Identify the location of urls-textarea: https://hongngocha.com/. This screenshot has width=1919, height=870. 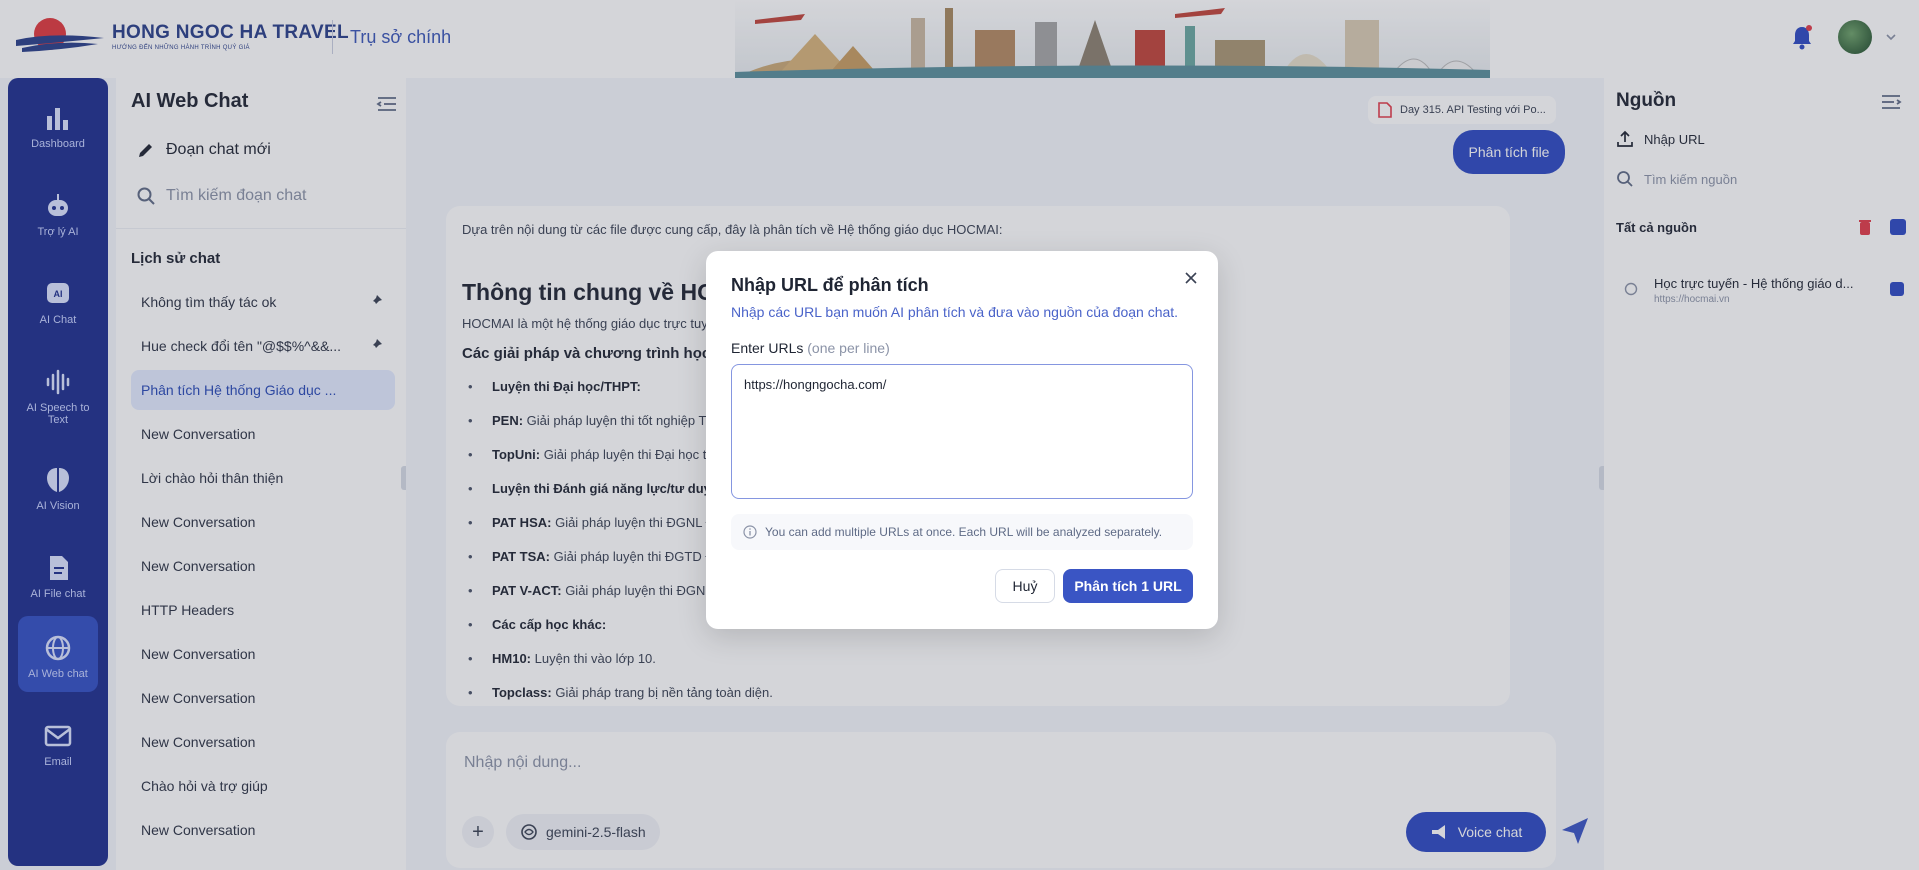
(962, 431).